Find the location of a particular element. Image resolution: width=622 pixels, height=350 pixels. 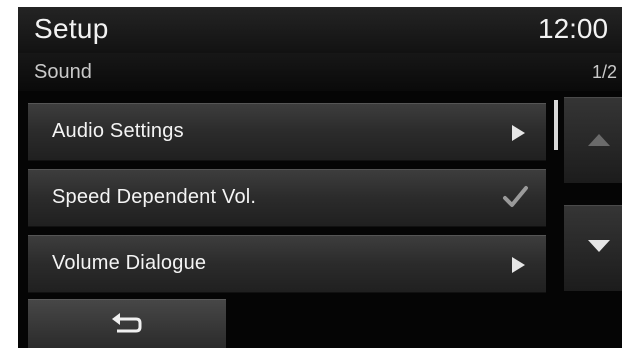

back-button is located at coordinates (127, 323).